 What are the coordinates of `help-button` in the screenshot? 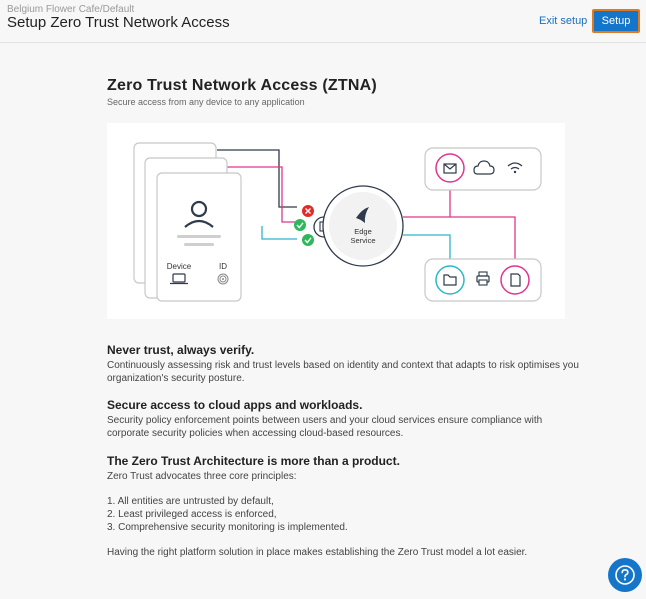 It's located at (625, 575).